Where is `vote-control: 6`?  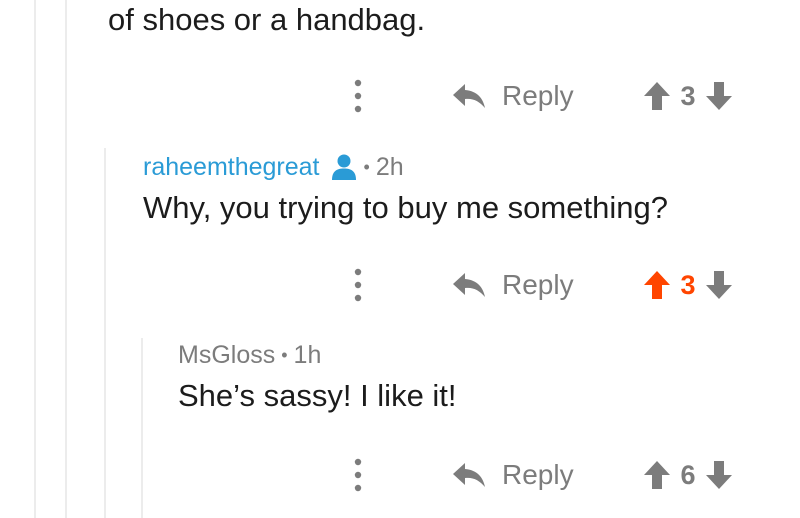
vote-control: 6 is located at coordinates (688, 475).